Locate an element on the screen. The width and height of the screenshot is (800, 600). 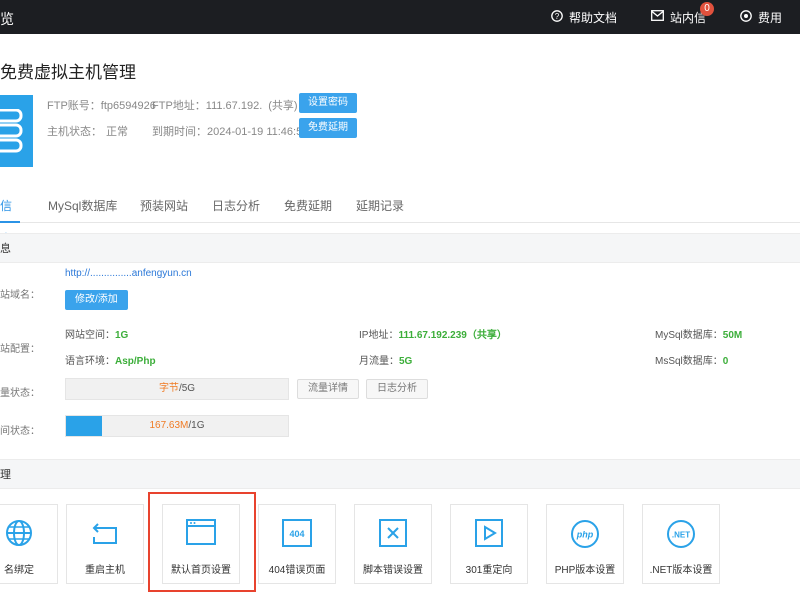
web-space: 网站空间：1G is located at coordinates (96, 333).